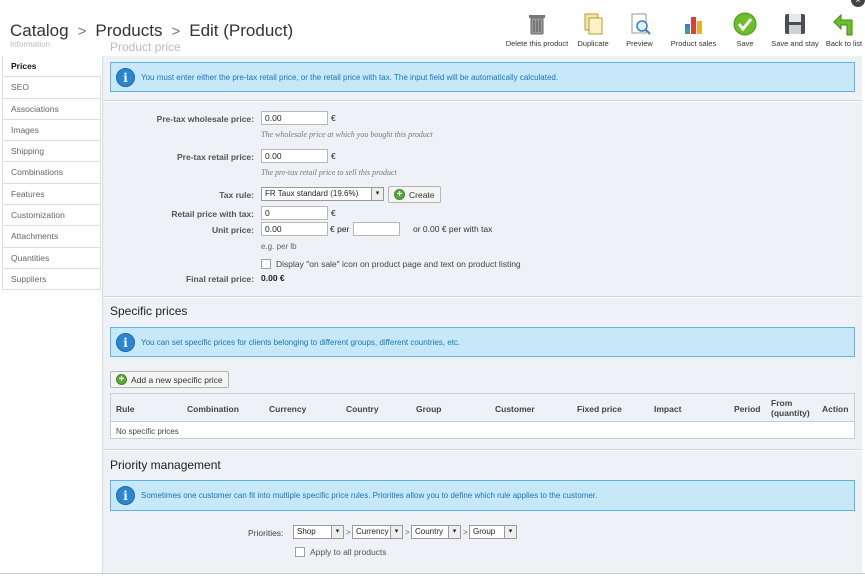 This screenshot has width=865, height=578. What do you see at coordinates (515, 409) in the screenshot?
I see `col-customer: Customer` at bounding box center [515, 409].